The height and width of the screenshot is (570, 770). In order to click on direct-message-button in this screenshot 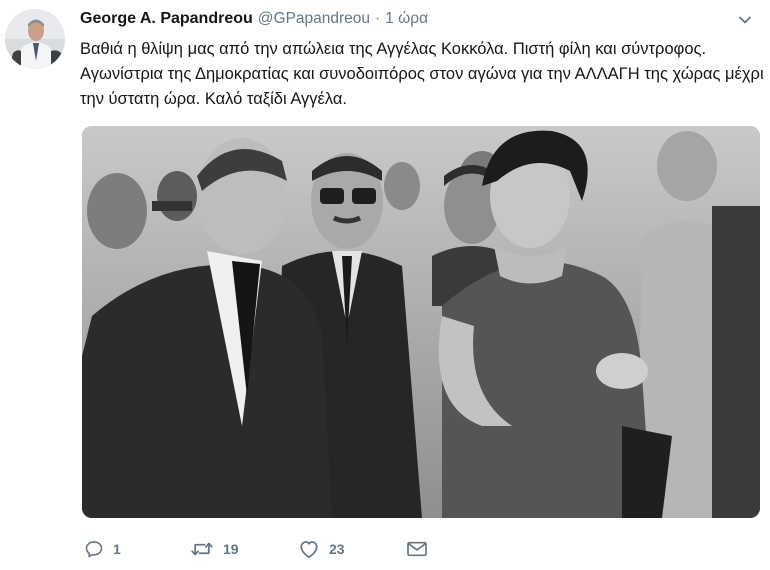, I will do `click(417, 549)`.